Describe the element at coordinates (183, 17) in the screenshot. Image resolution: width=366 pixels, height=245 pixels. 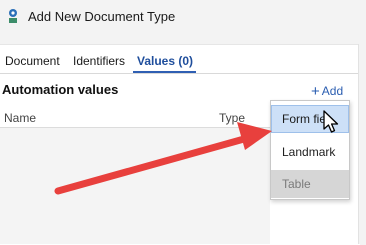
I see `title-bar: Add New Document Type` at that location.